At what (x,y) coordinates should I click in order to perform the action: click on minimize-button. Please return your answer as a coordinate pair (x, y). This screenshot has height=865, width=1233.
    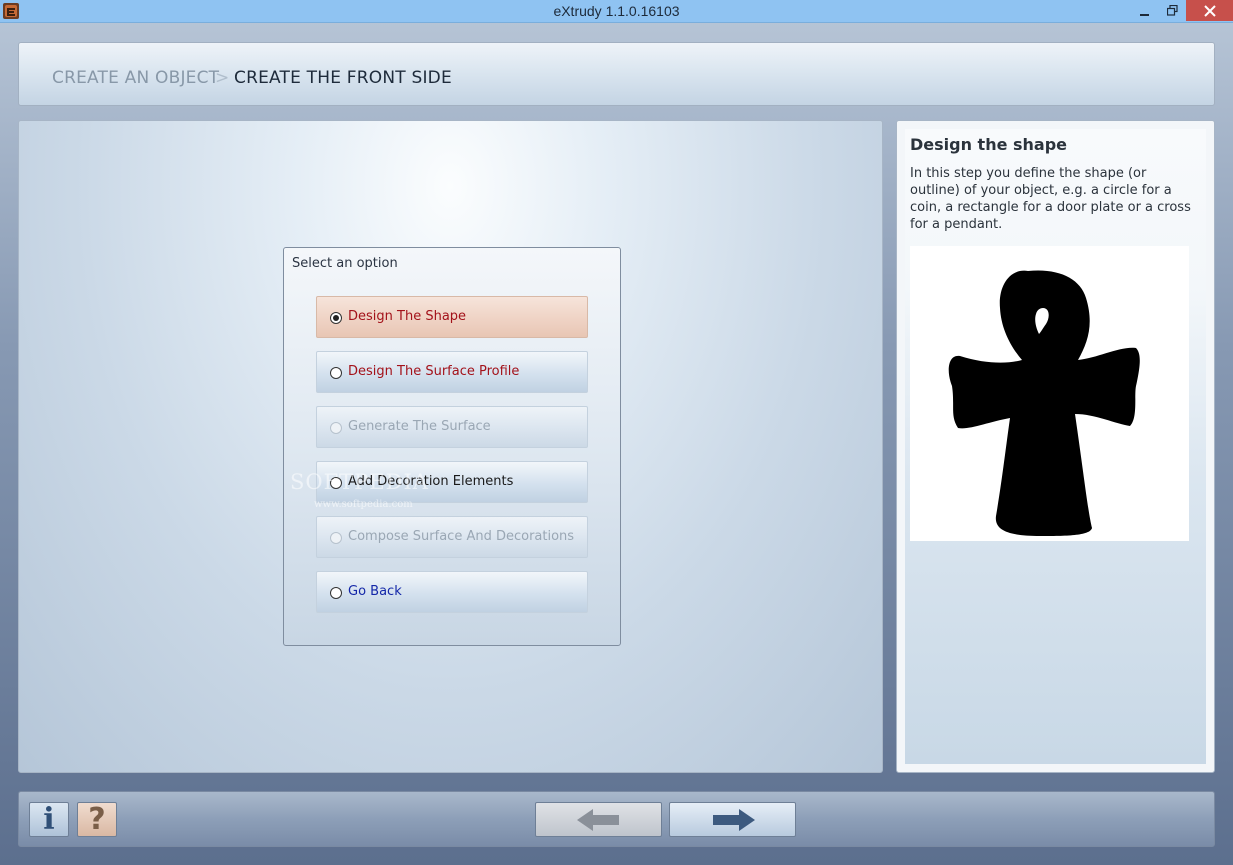
    Looking at the image, I should click on (1144, 10).